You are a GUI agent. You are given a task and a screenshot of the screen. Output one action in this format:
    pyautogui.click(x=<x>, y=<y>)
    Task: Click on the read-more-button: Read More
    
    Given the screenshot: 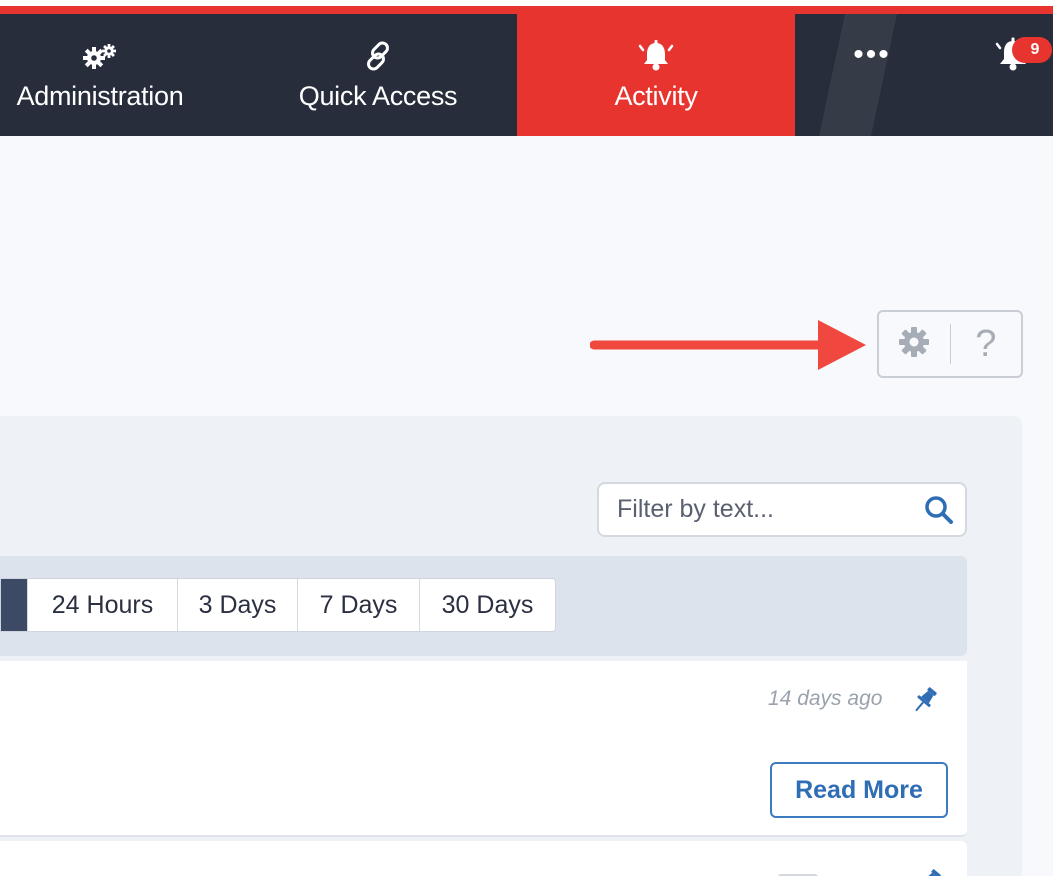 What is the action you would take?
    pyautogui.click(x=859, y=790)
    